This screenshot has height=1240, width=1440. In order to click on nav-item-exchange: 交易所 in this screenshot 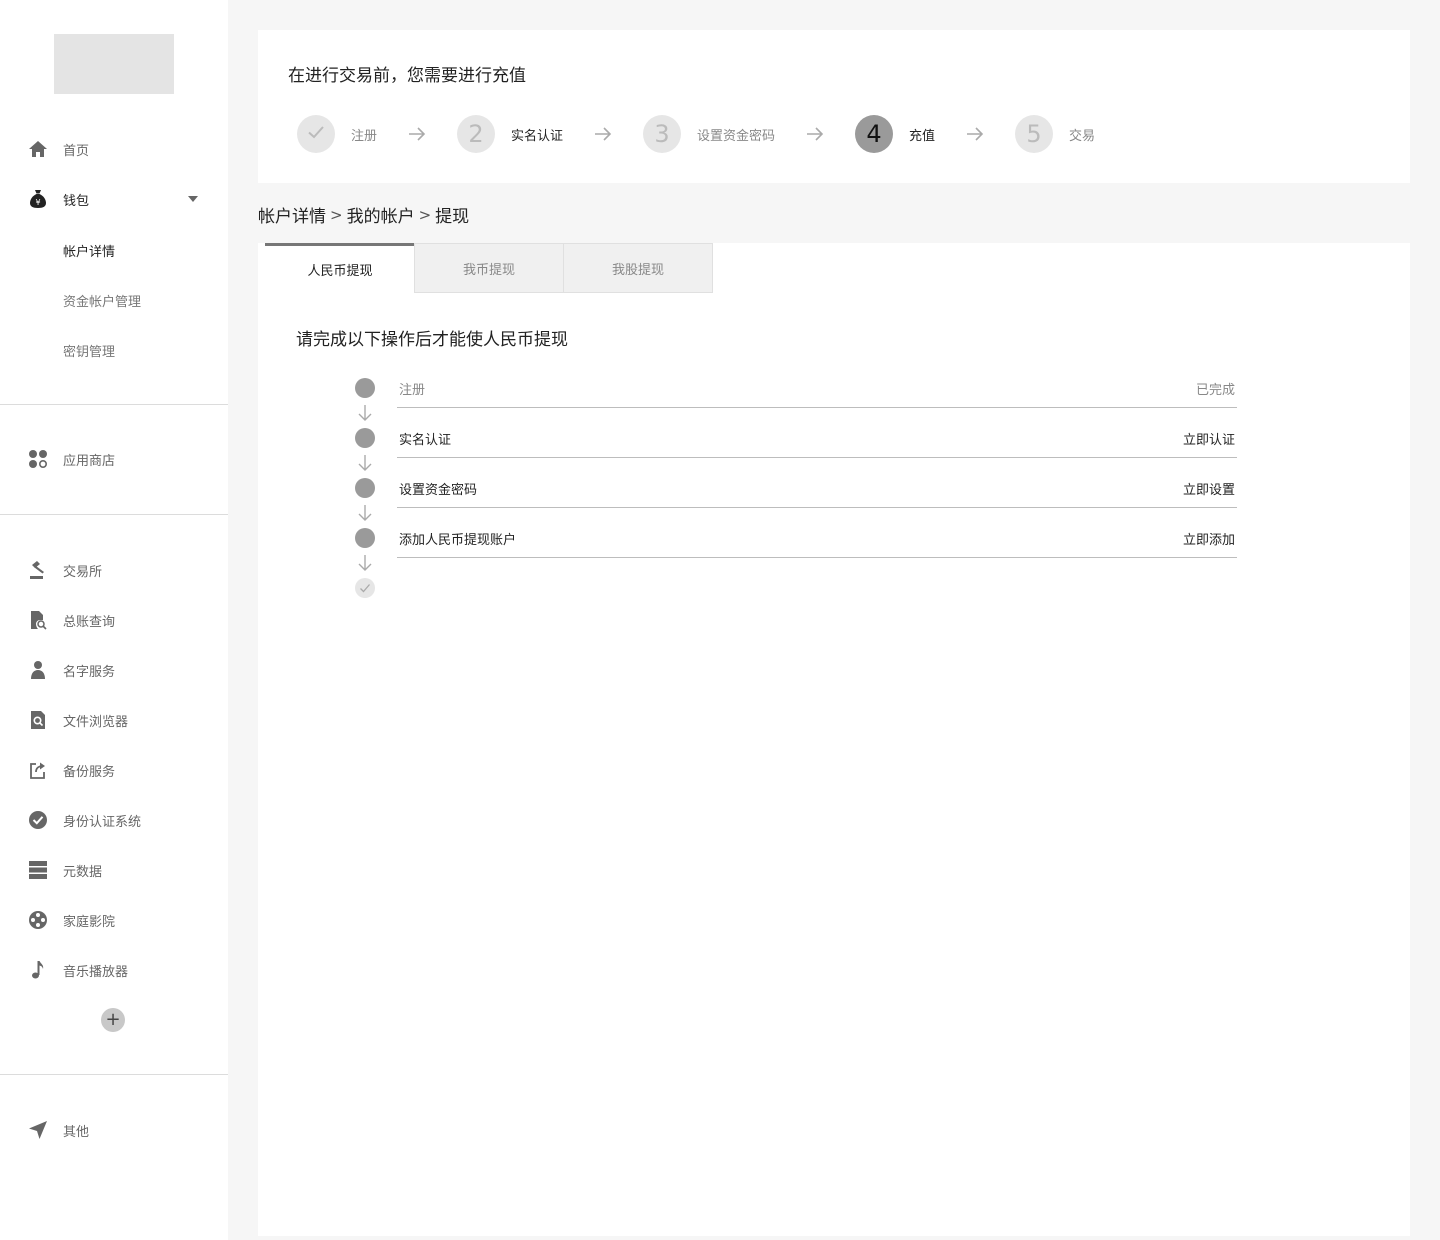, I will do `click(114, 570)`.